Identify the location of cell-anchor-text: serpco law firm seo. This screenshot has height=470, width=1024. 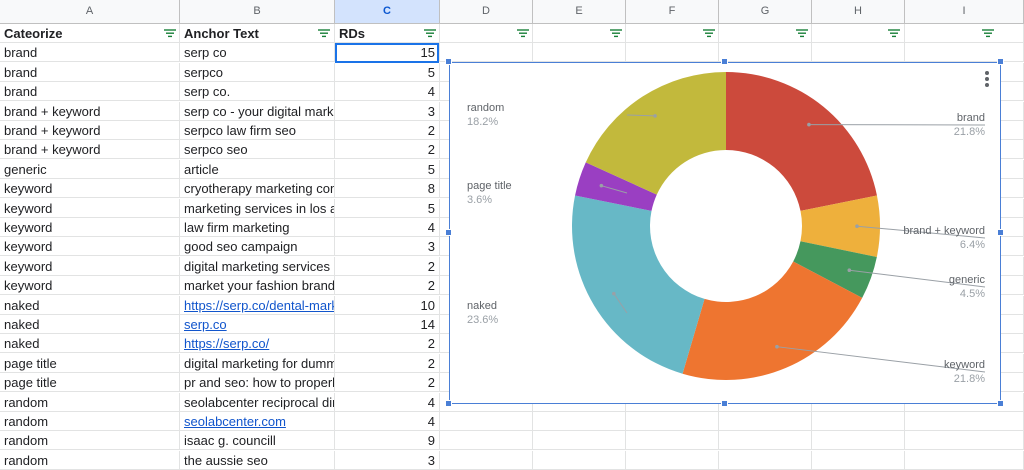
(257, 130).